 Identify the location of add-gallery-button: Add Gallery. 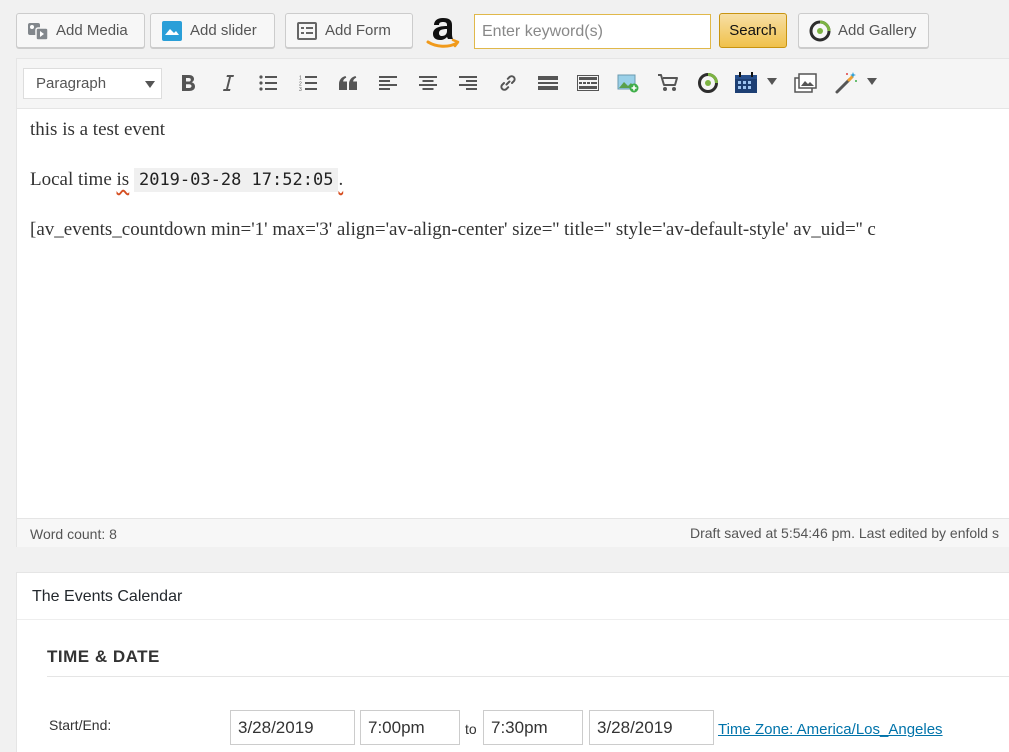
(863, 30).